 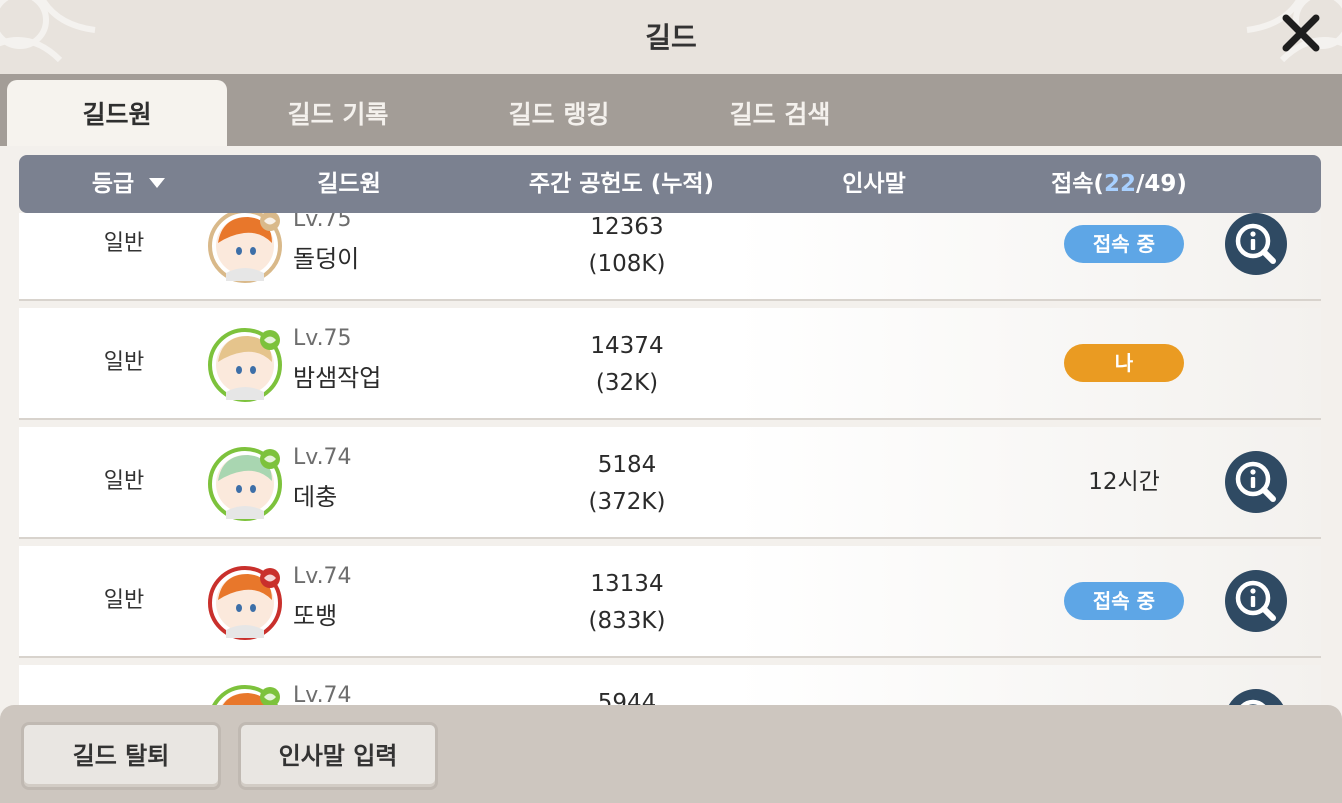 I want to click on member-name: 데충, so click(x=315, y=497).